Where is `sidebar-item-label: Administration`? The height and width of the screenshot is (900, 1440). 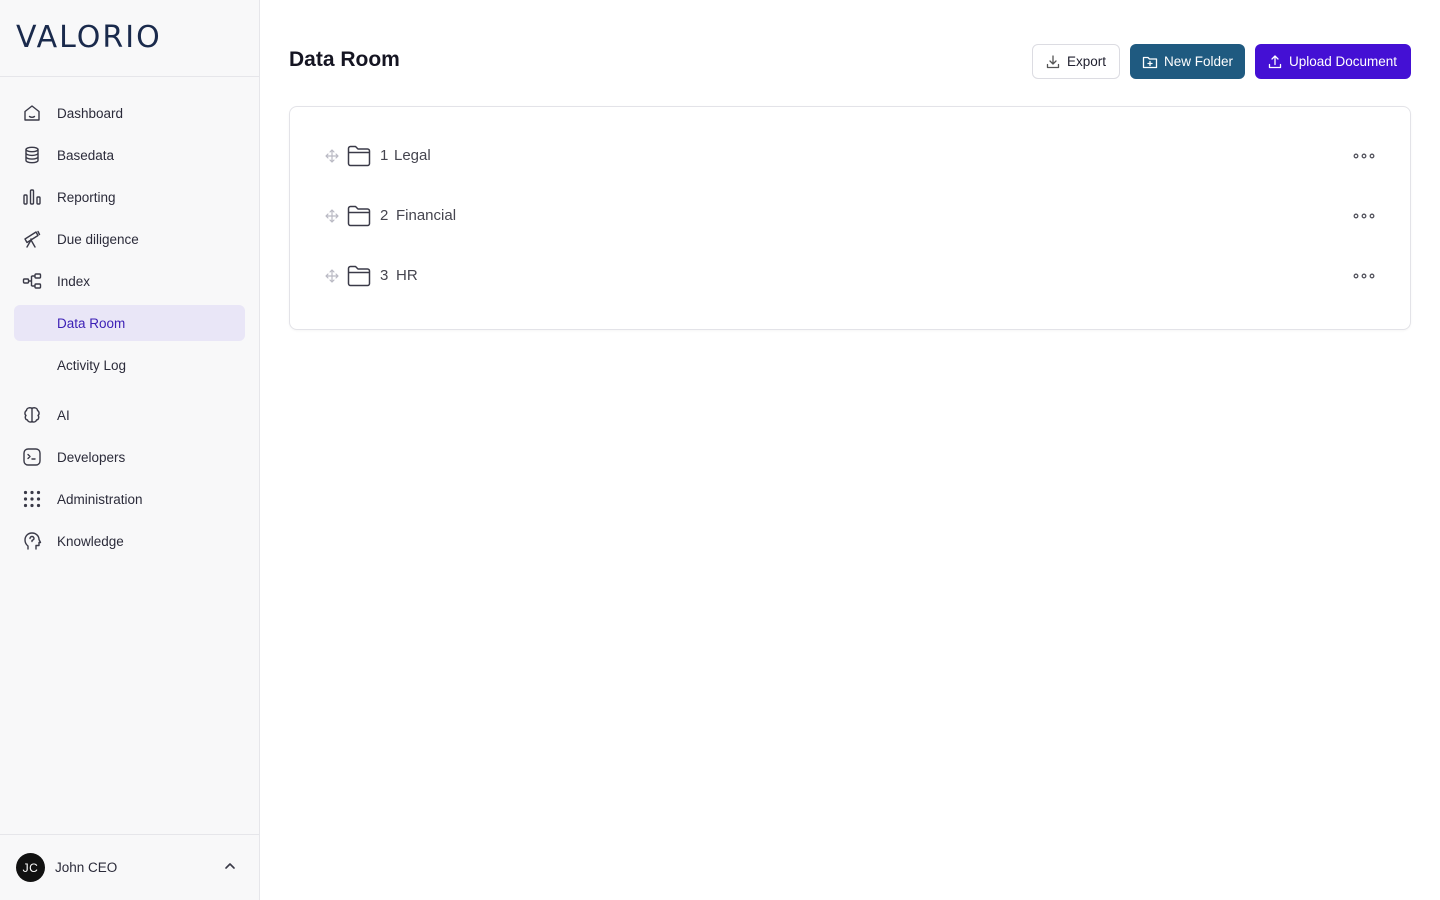 sidebar-item-label: Administration is located at coordinates (100, 499).